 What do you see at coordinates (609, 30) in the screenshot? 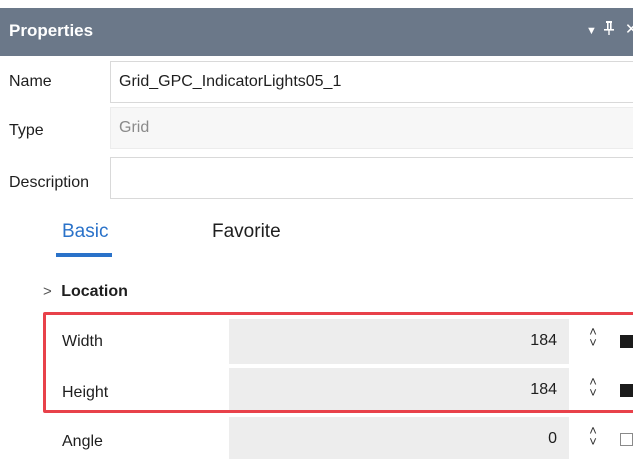
I see `pin-icon` at bounding box center [609, 30].